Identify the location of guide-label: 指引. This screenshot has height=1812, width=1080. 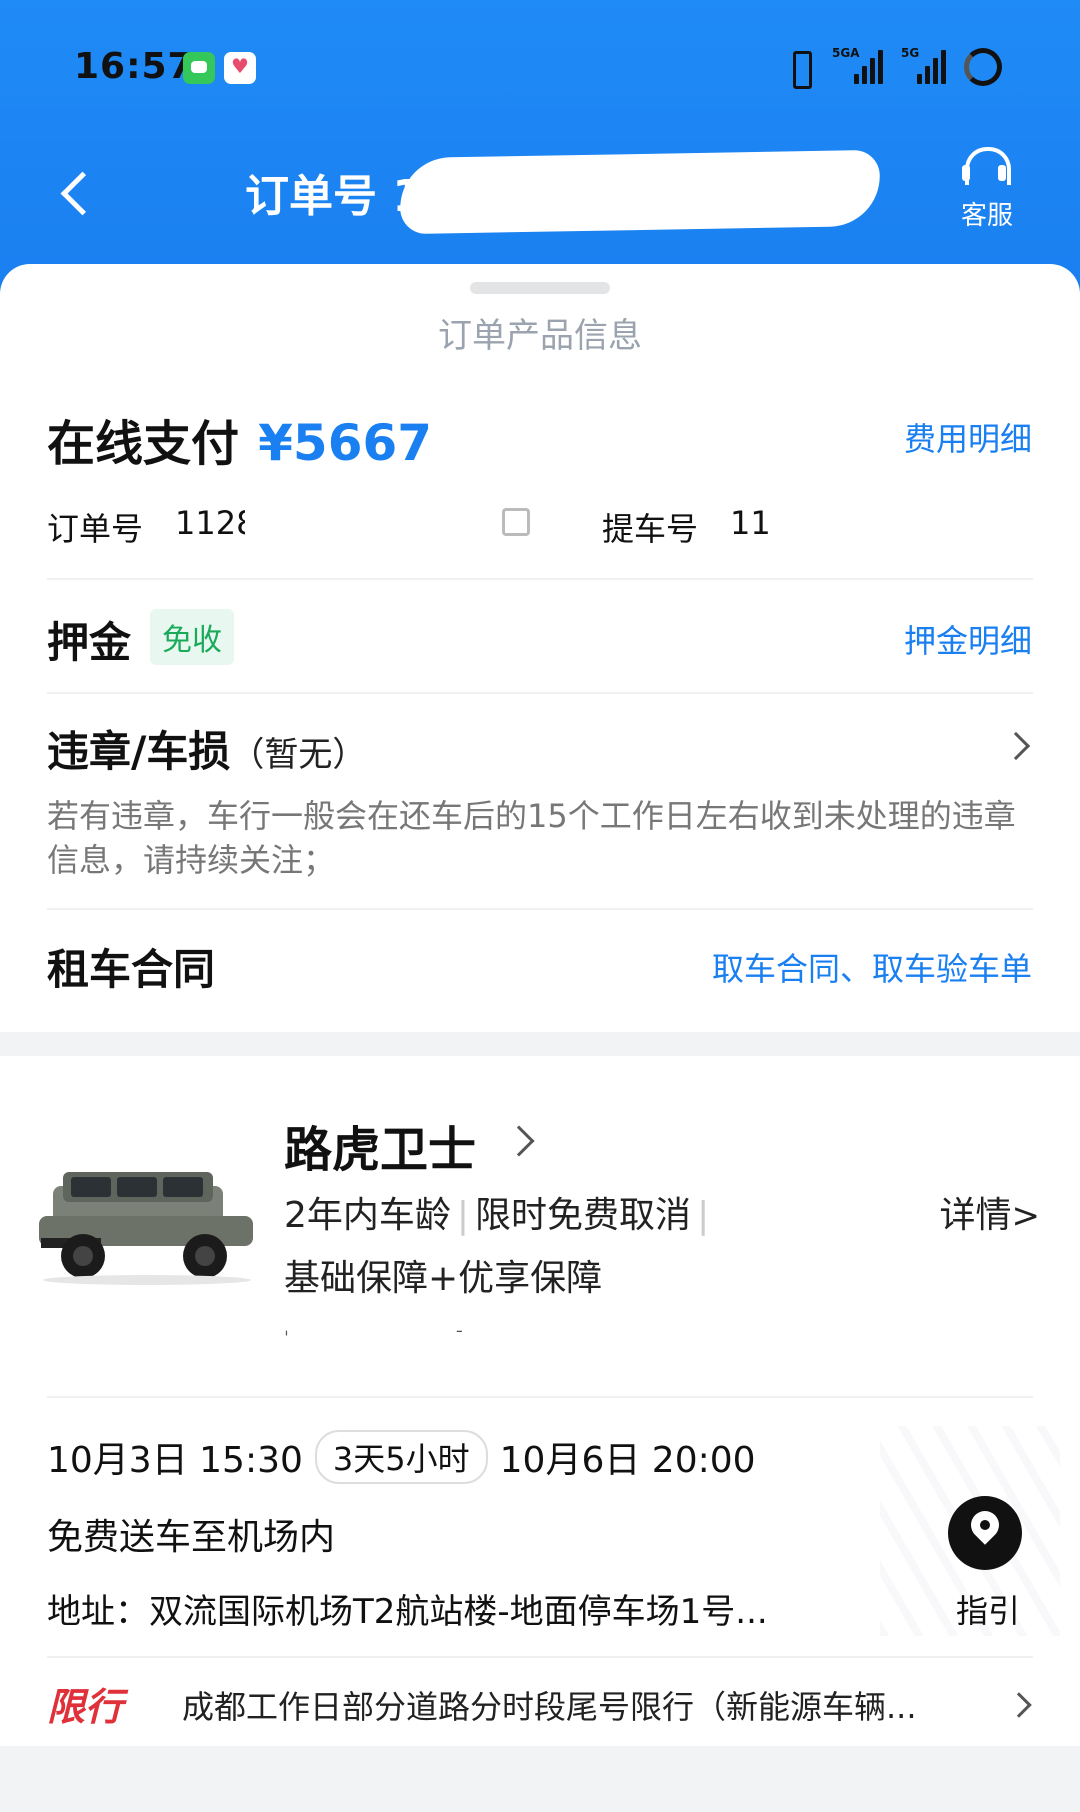
(988, 1609).